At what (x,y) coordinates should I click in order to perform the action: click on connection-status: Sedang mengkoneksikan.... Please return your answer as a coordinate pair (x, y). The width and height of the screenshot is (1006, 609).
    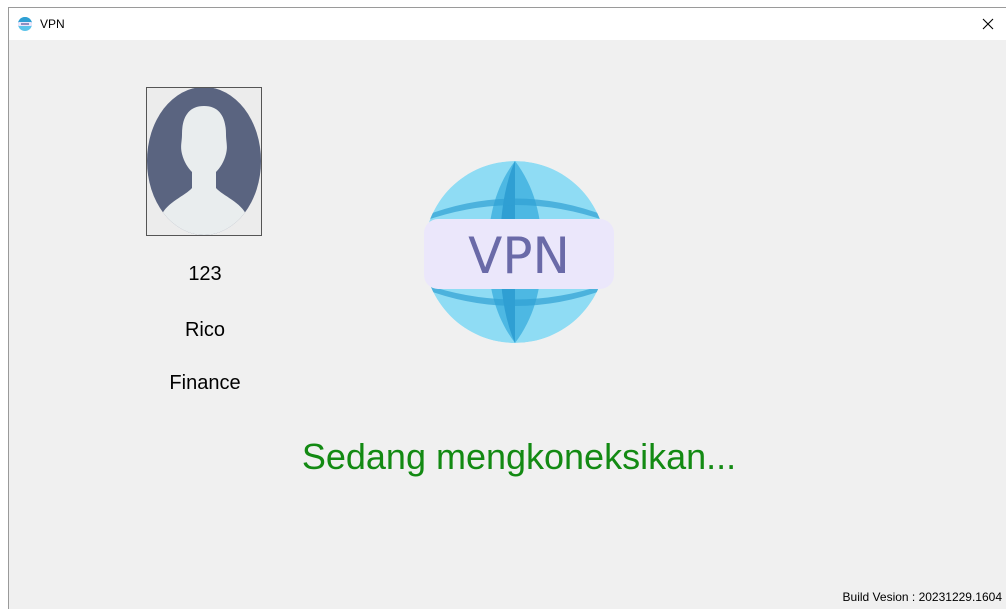
    Looking at the image, I should click on (519, 456).